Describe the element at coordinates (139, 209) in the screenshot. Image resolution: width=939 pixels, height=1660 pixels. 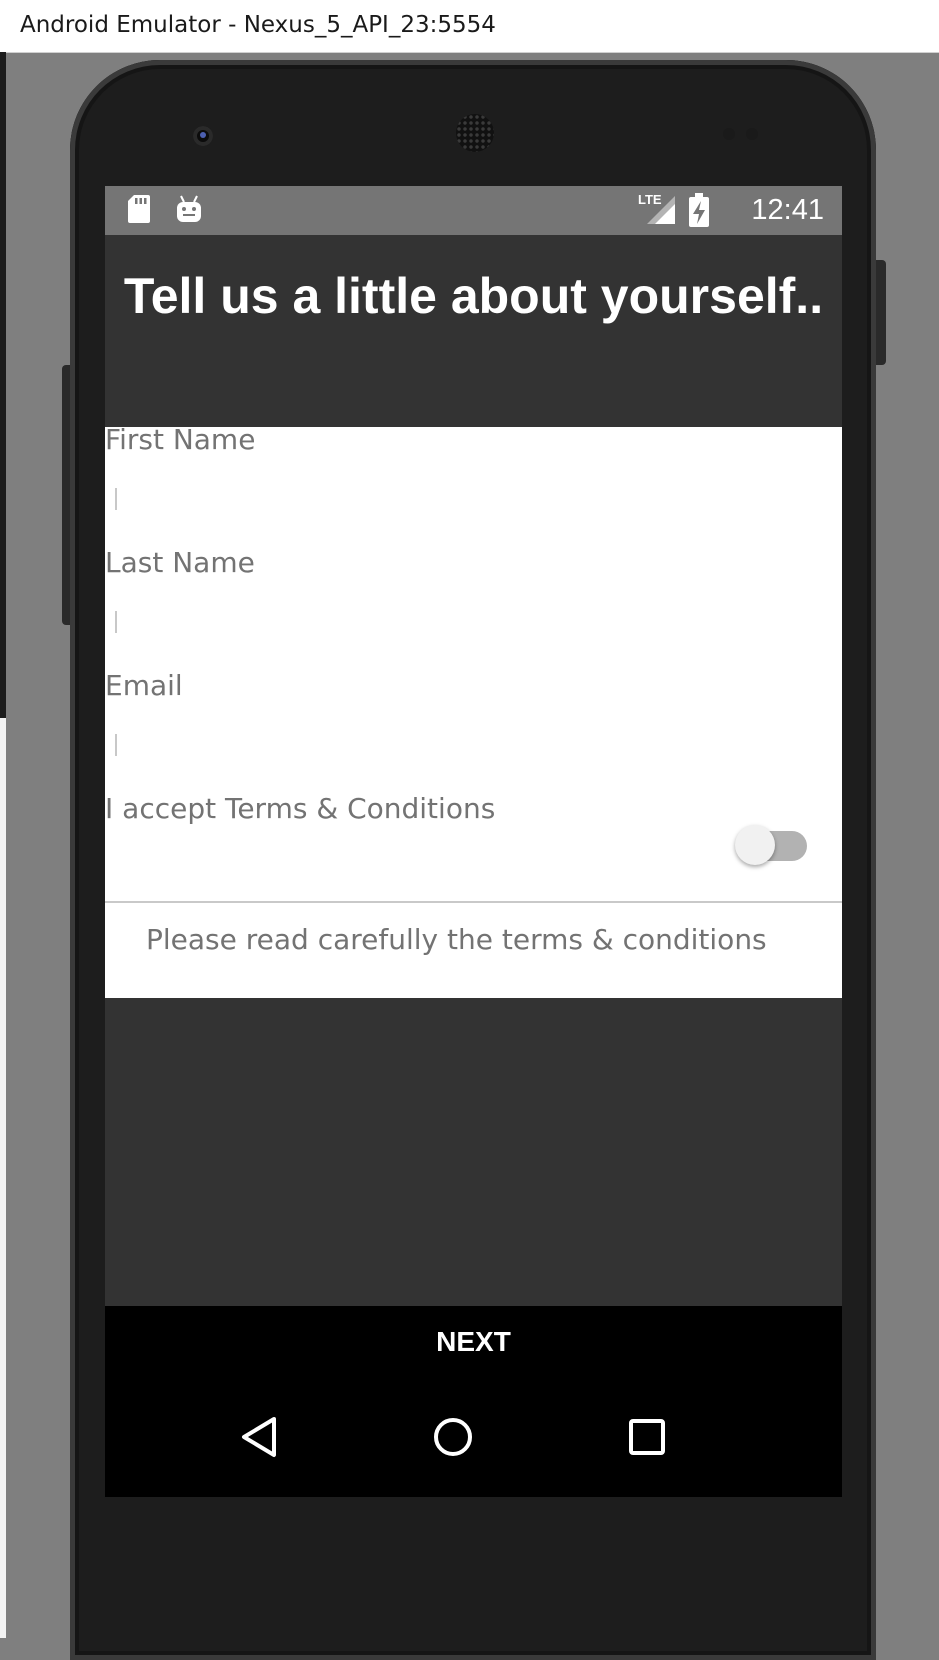
I see `sd-card-icon` at that location.